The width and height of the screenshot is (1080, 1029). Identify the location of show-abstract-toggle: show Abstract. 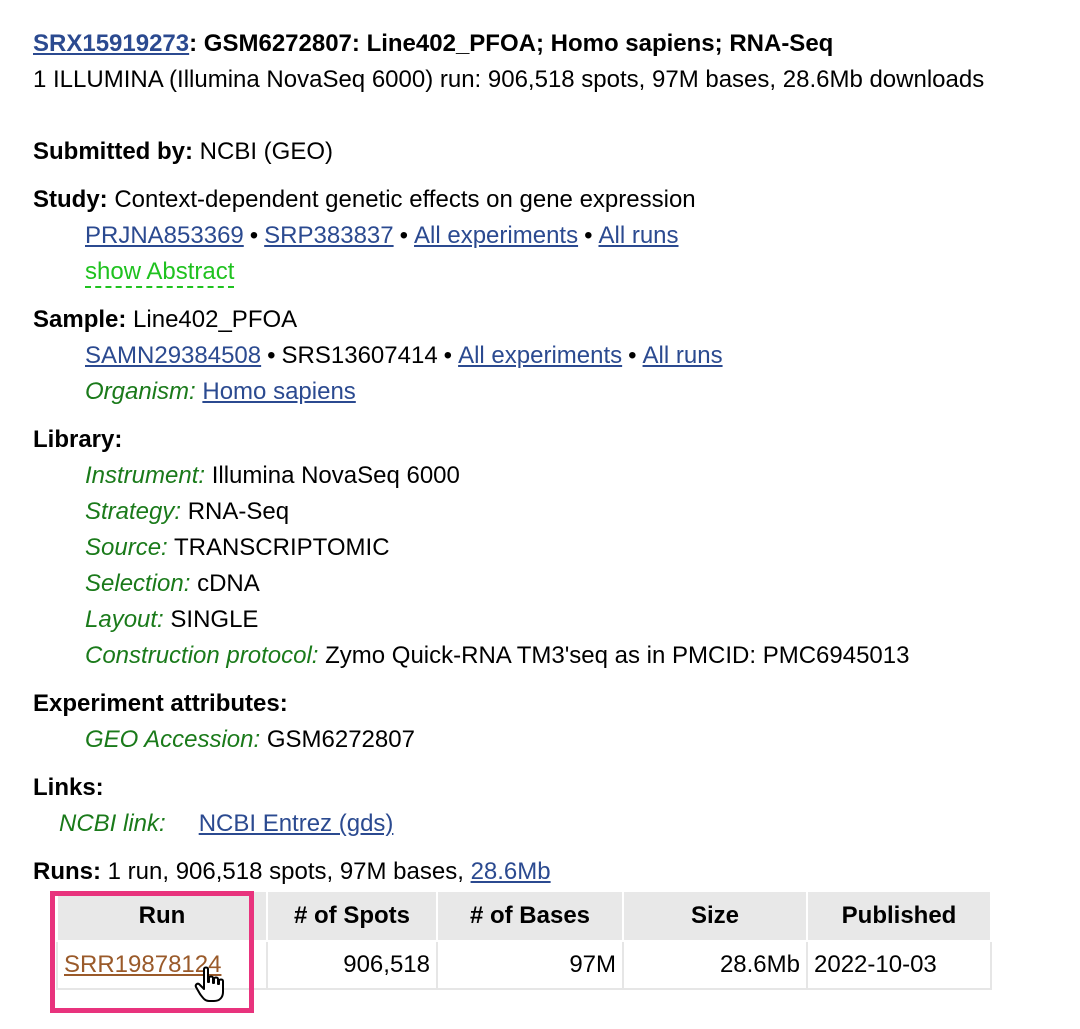
(160, 273).